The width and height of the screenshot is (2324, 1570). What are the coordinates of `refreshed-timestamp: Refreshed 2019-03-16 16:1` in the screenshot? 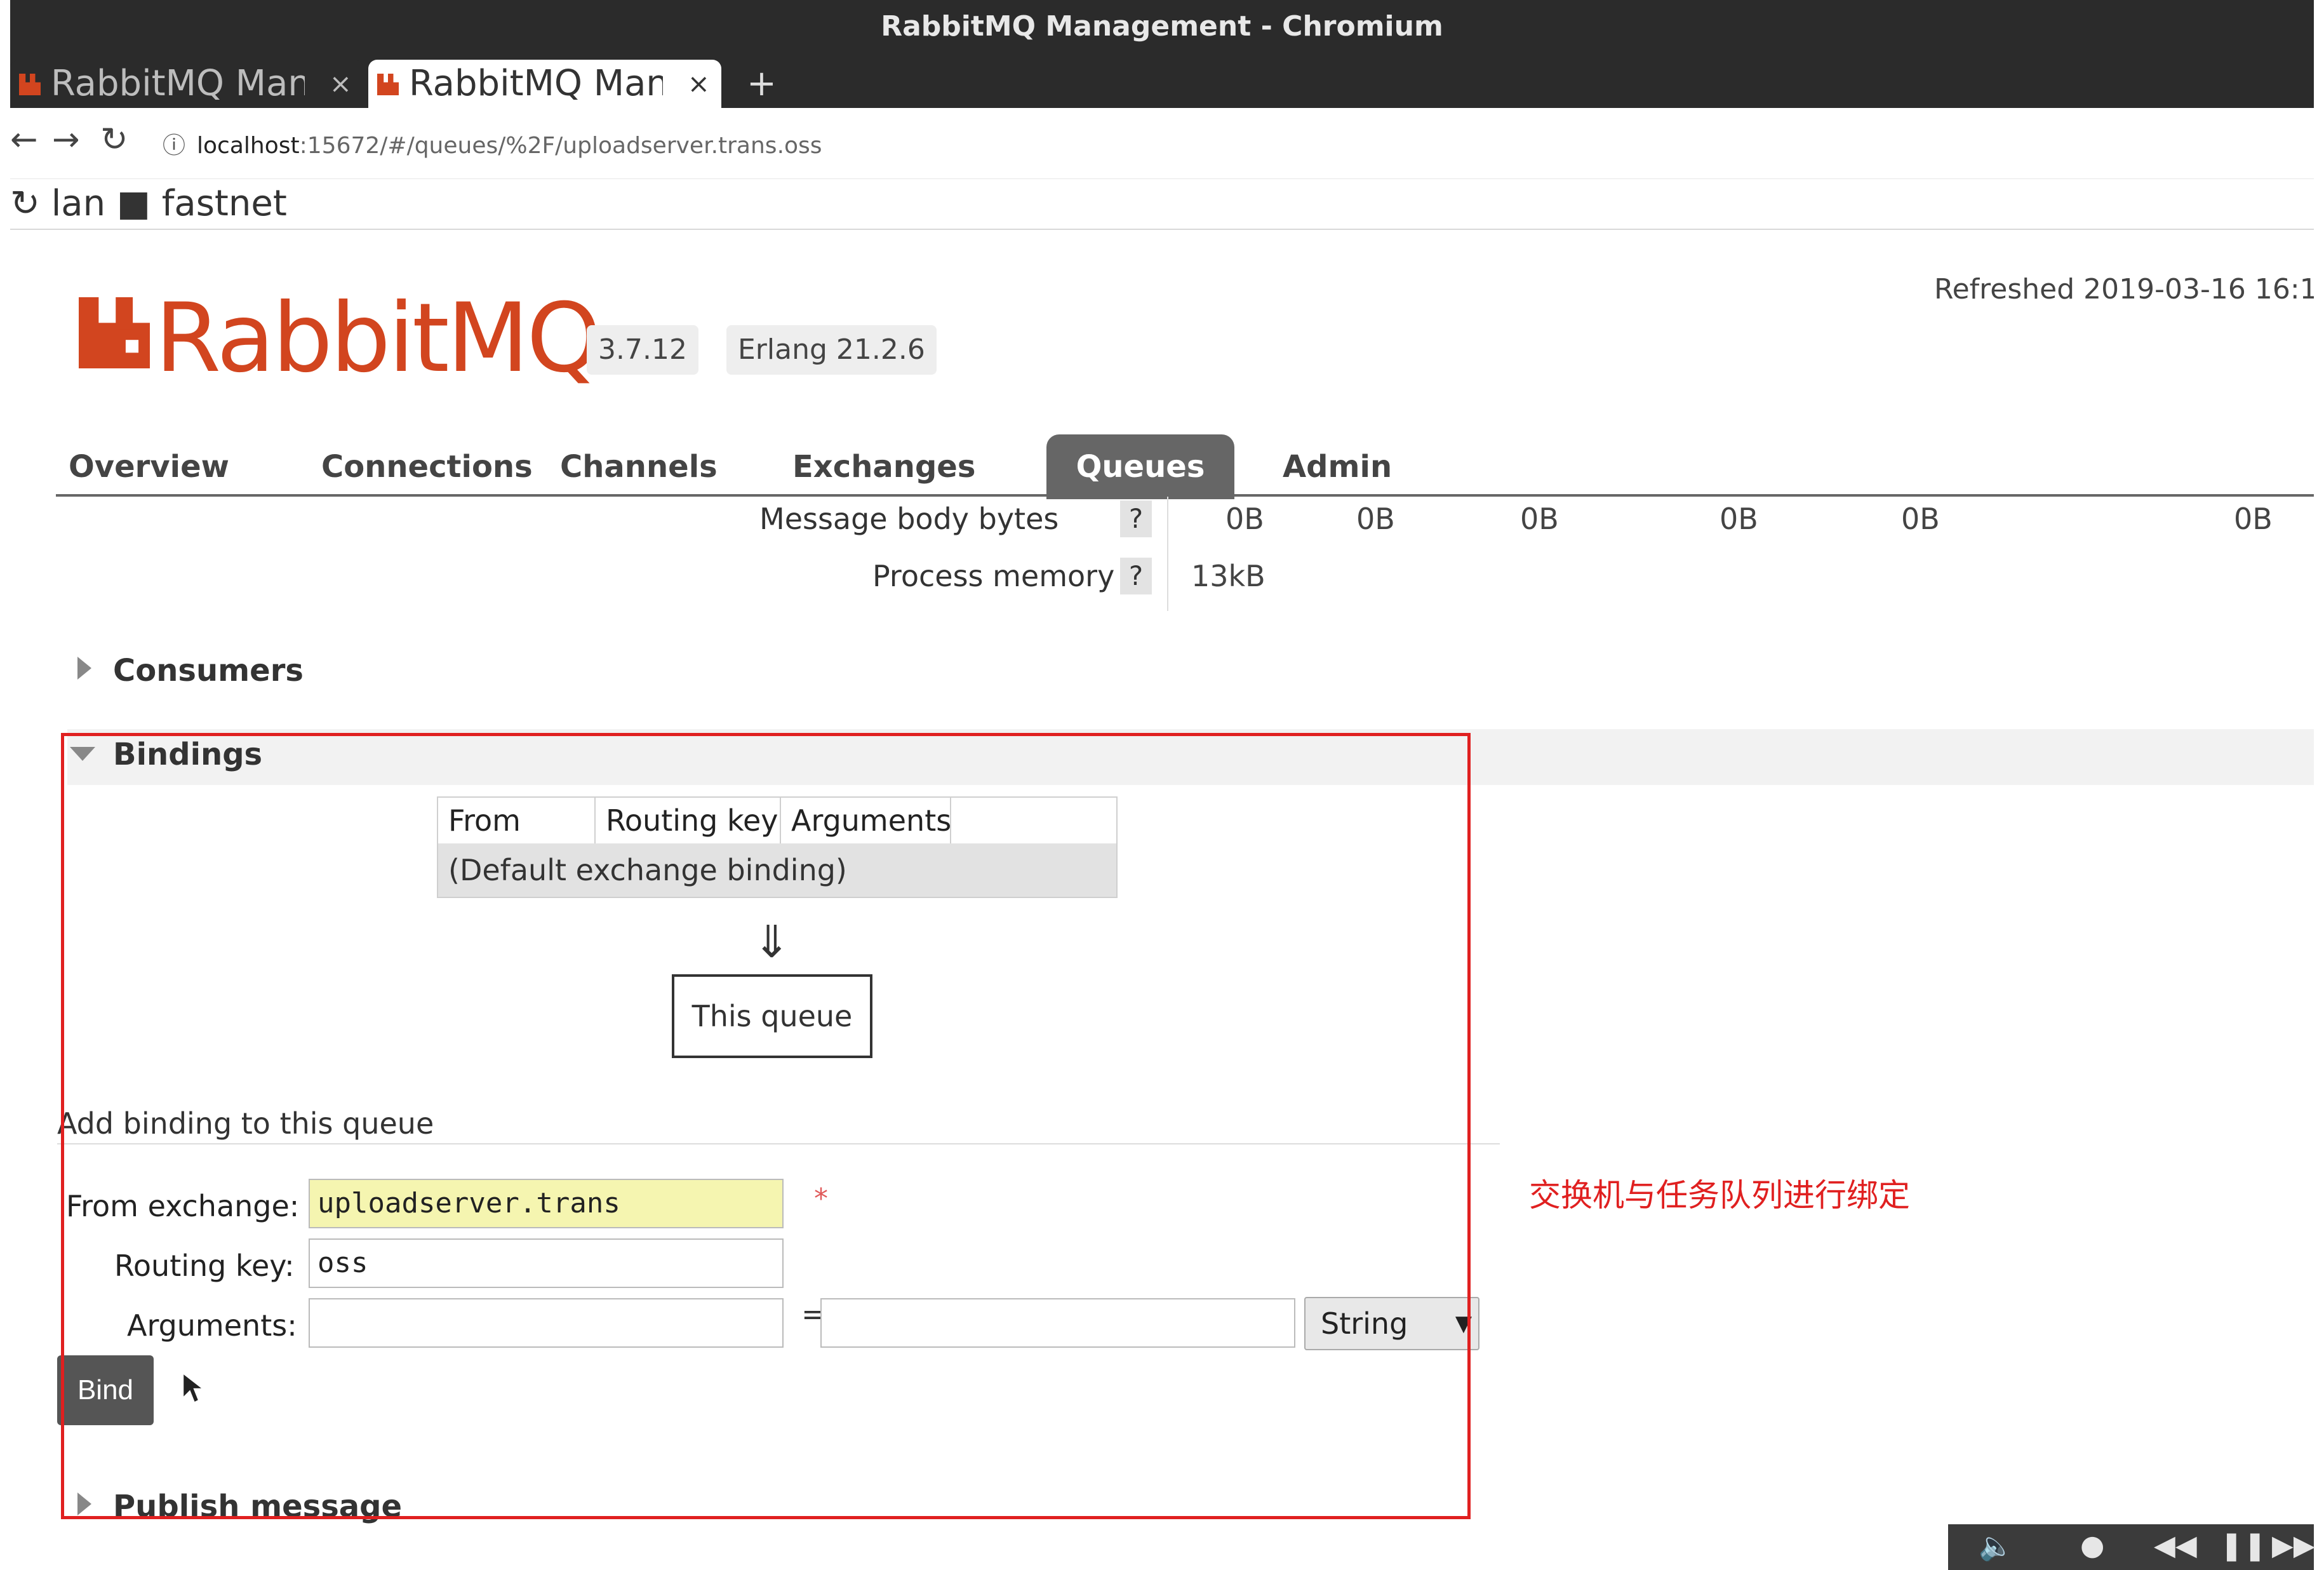 It's located at (2124, 289).